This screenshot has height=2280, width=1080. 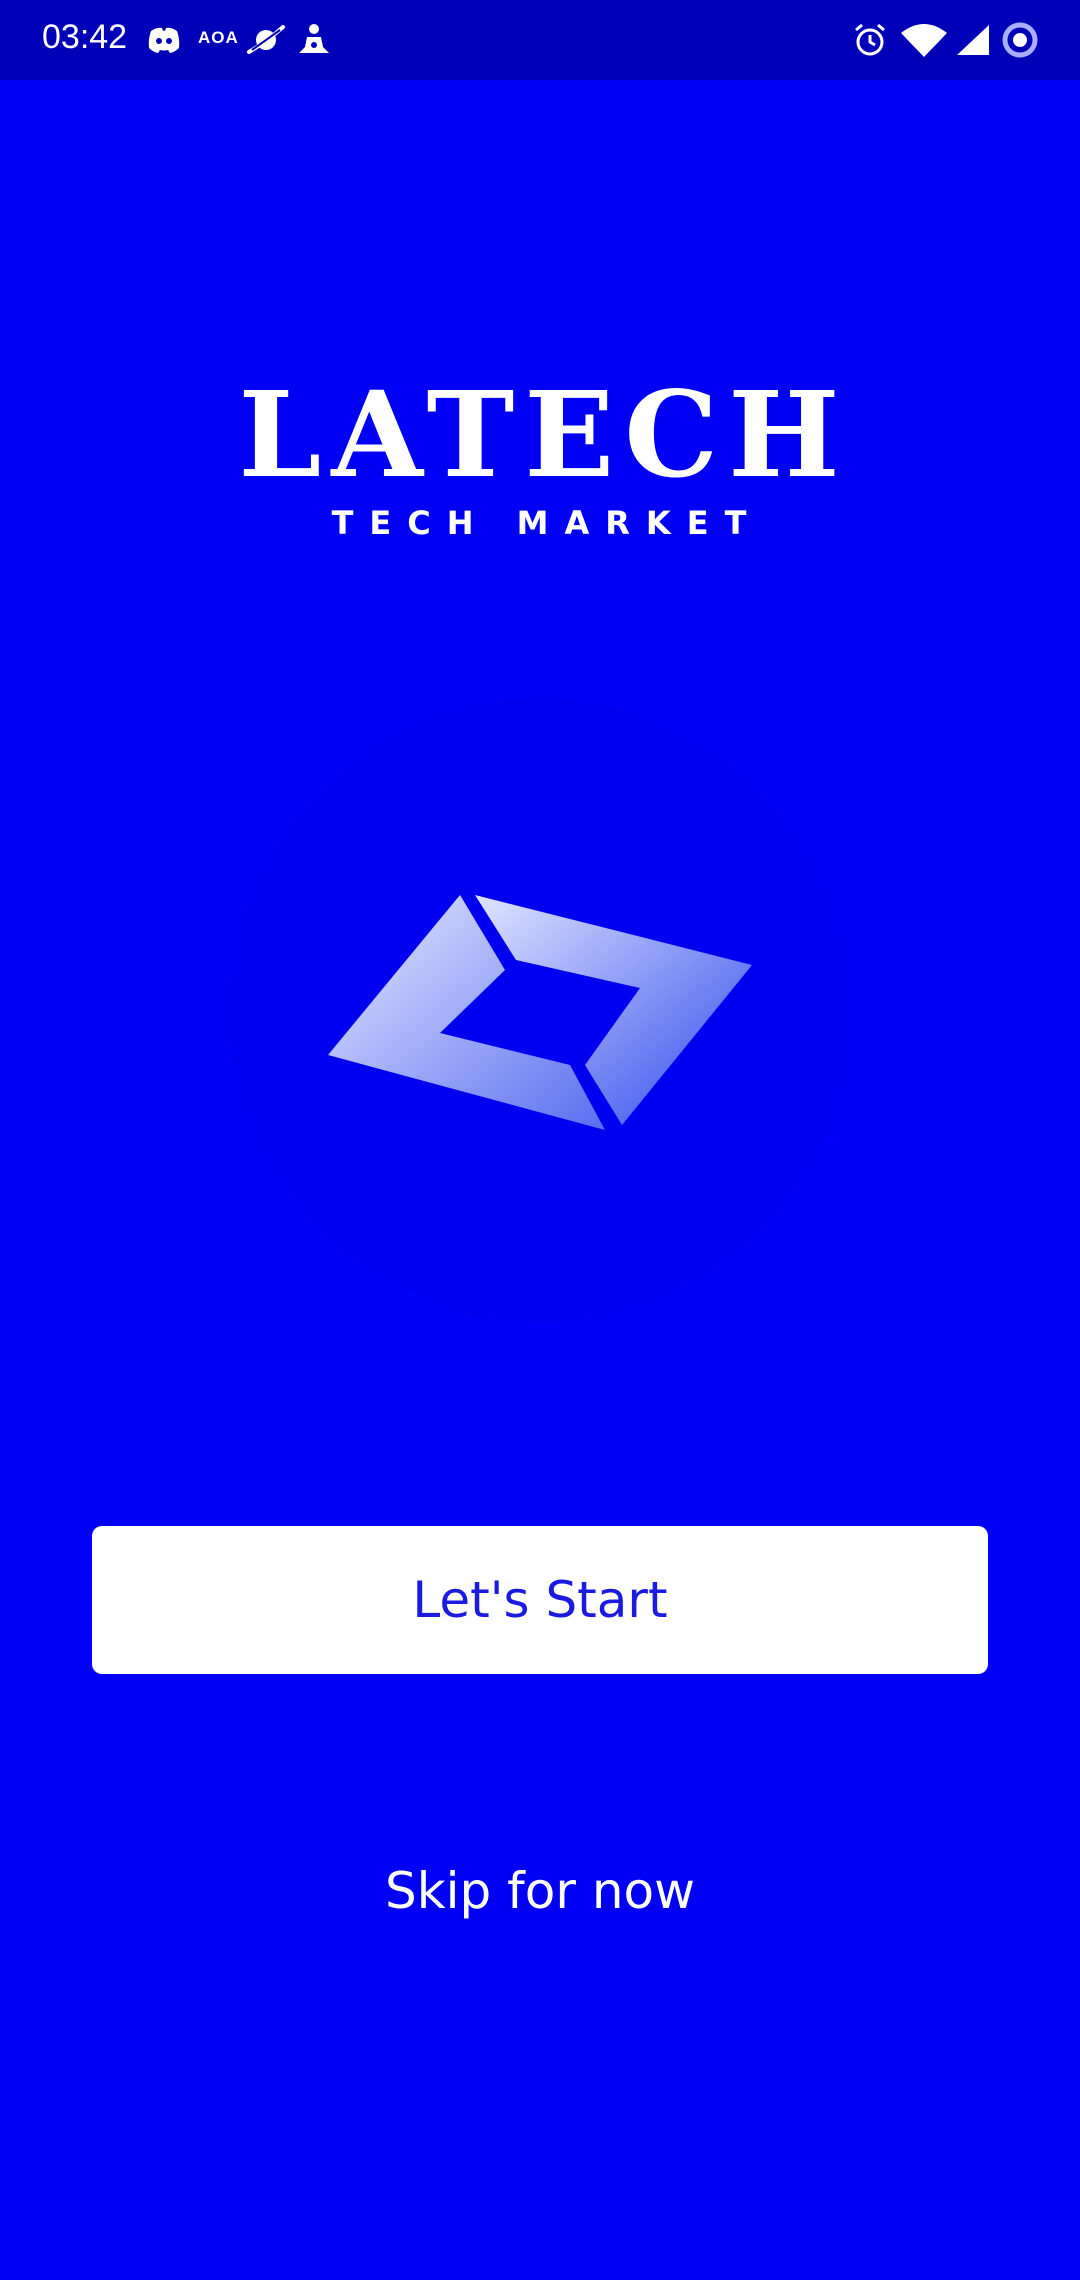 I want to click on wifi-icon, so click(x=924, y=40).